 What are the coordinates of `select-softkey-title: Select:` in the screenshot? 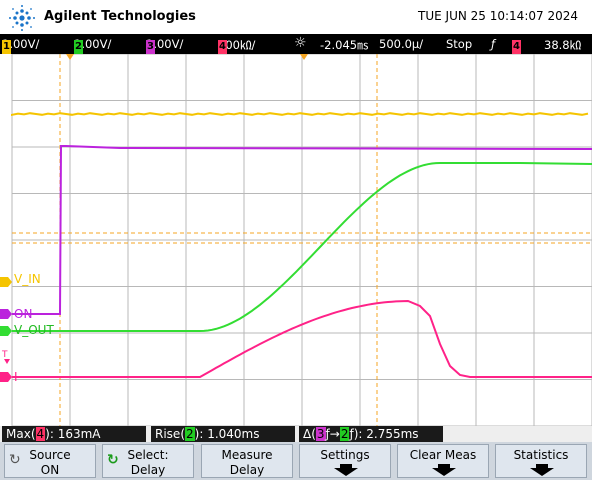 It's located at (148, 455).